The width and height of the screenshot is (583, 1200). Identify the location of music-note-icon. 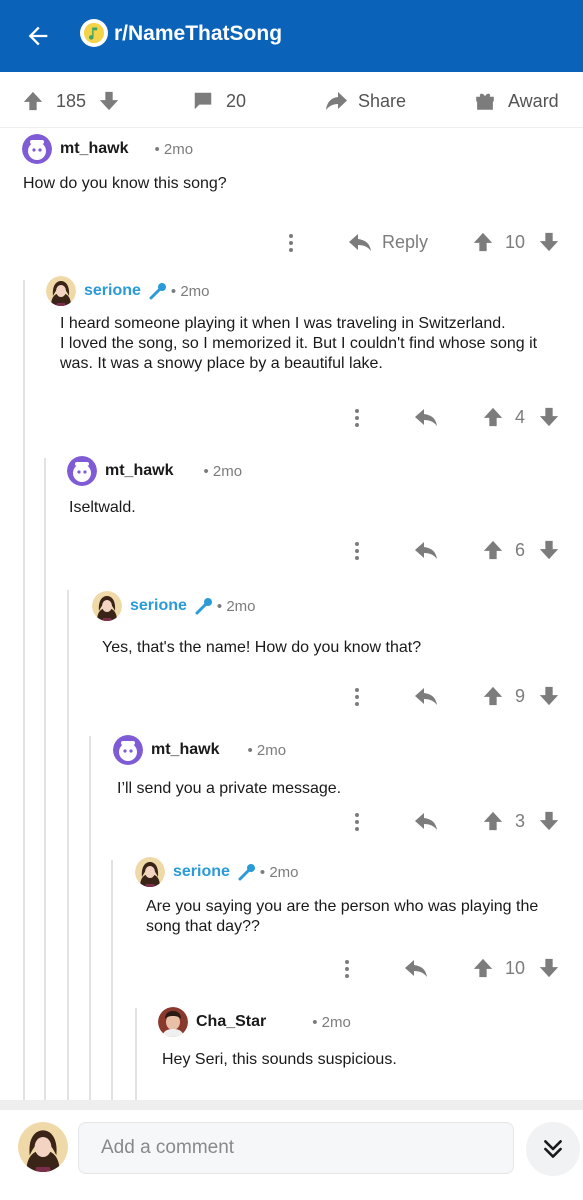
(94, 33).